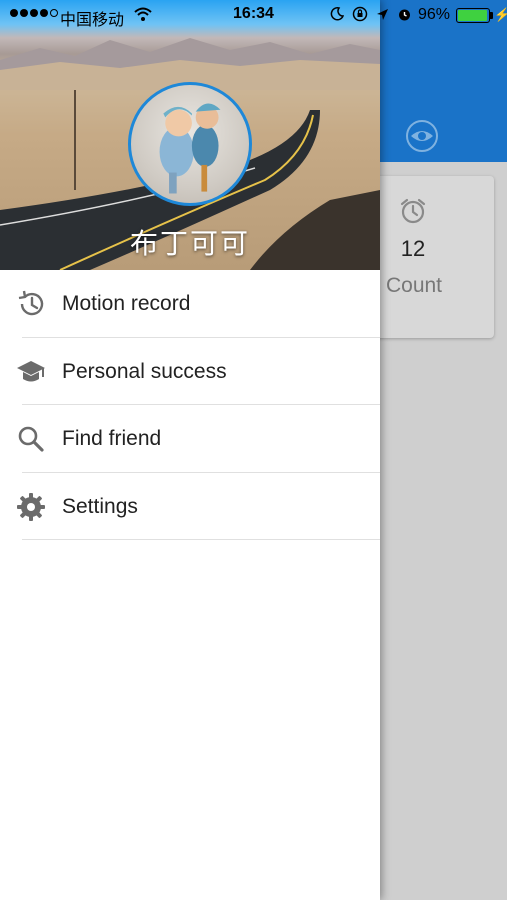 The height and width of the screenshot is (900, 507). I want to click on history-icon, so click(31, 303).